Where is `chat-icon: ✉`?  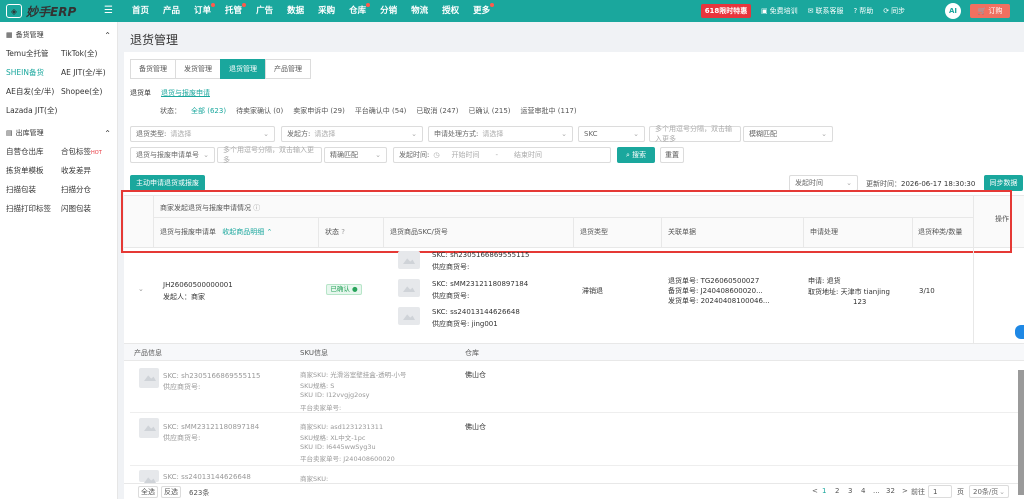
chat-icon: ✉ is located at coordinates (810, 11).